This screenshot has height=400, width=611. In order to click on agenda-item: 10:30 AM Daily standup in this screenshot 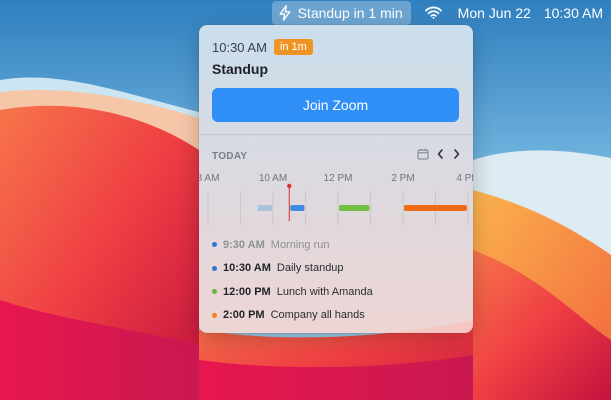, I will do `click(292, 269)`.